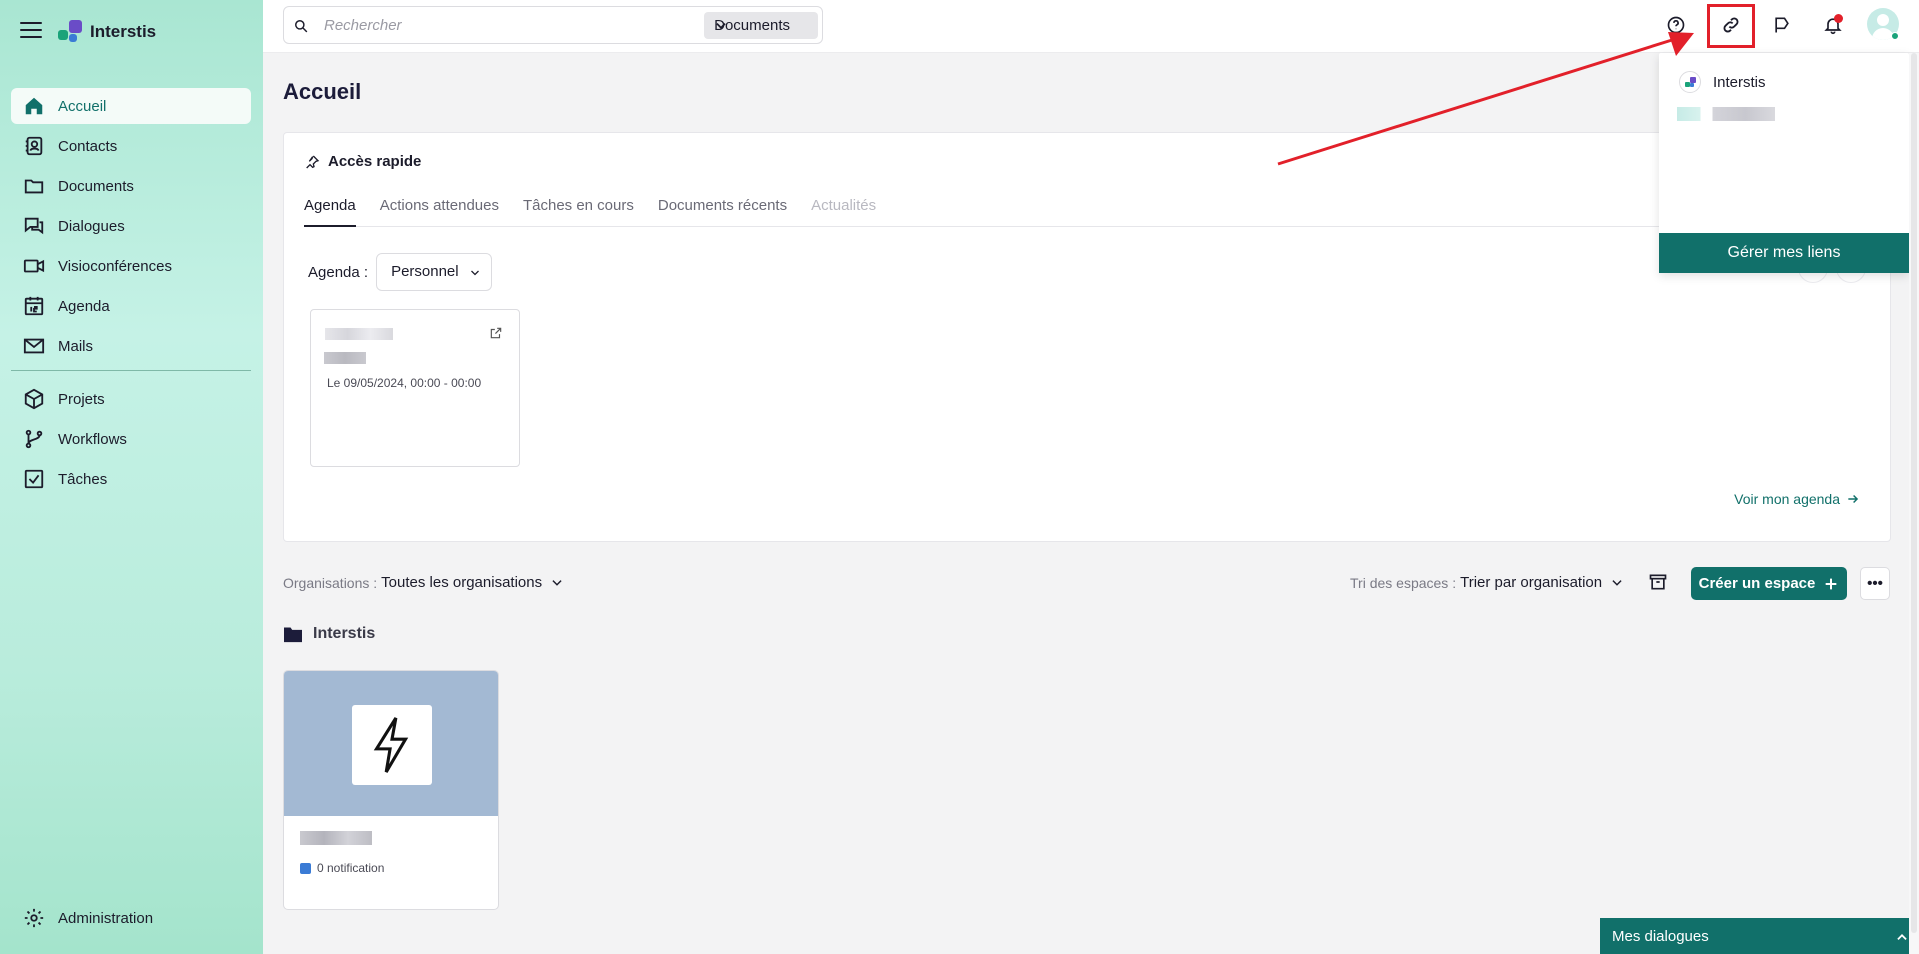 The height and width of the screenshot is (954, 1919). I want to click on annotation-arrow, so click(1485, 99).